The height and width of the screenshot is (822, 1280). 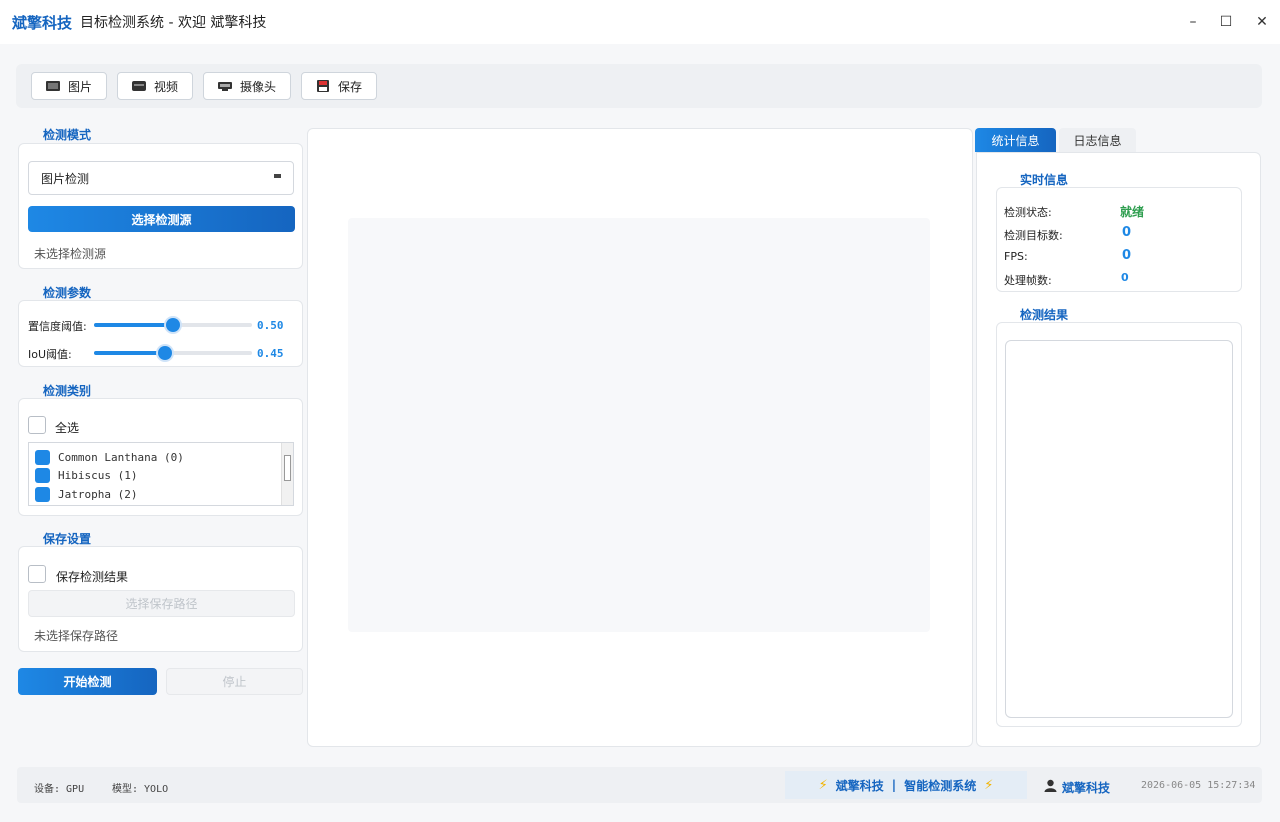 I want to click on iou-slider-fill, so click(x=130, y=353).